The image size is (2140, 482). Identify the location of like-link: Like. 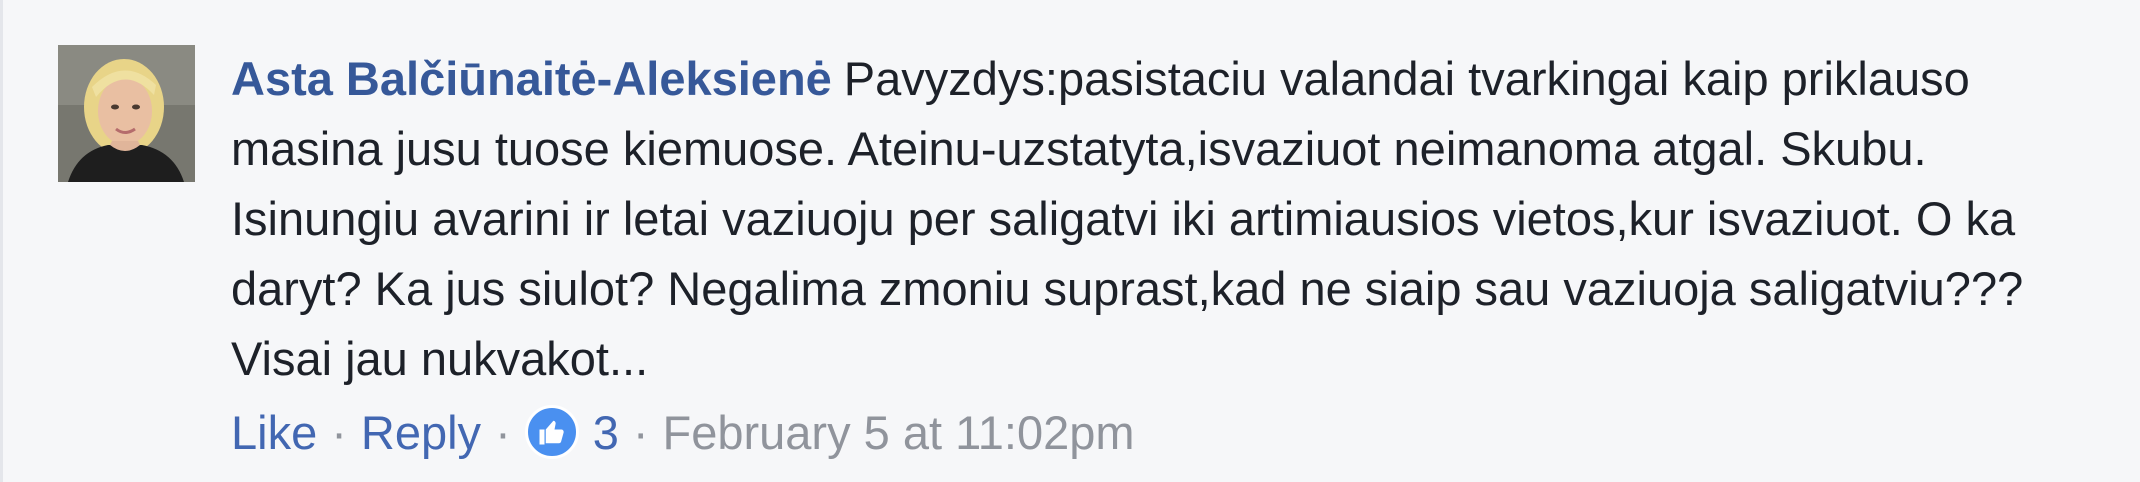
(274, 432).